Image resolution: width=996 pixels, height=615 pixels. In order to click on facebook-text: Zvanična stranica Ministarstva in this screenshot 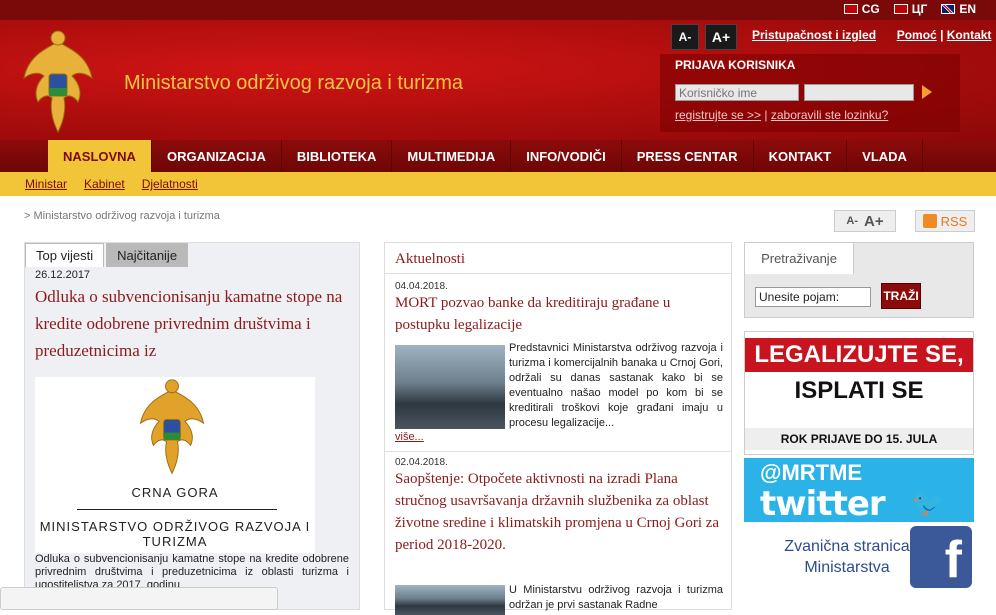, I will do `click(847, 557)`.